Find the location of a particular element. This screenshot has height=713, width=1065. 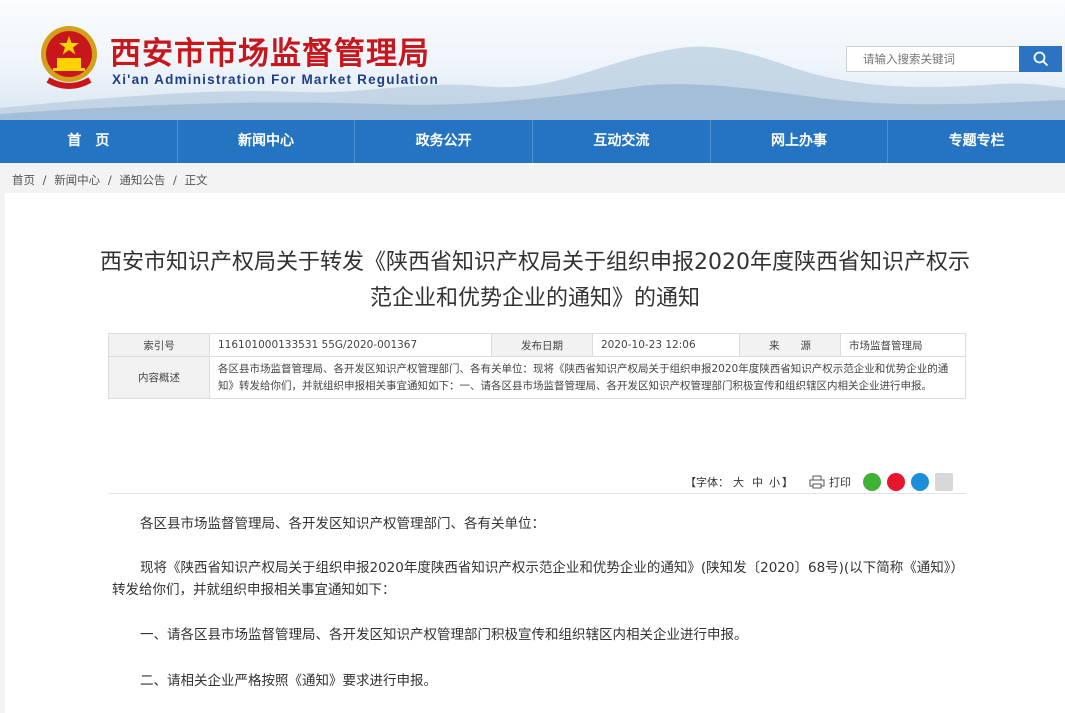

search-box is located at coordinates (954, 59).